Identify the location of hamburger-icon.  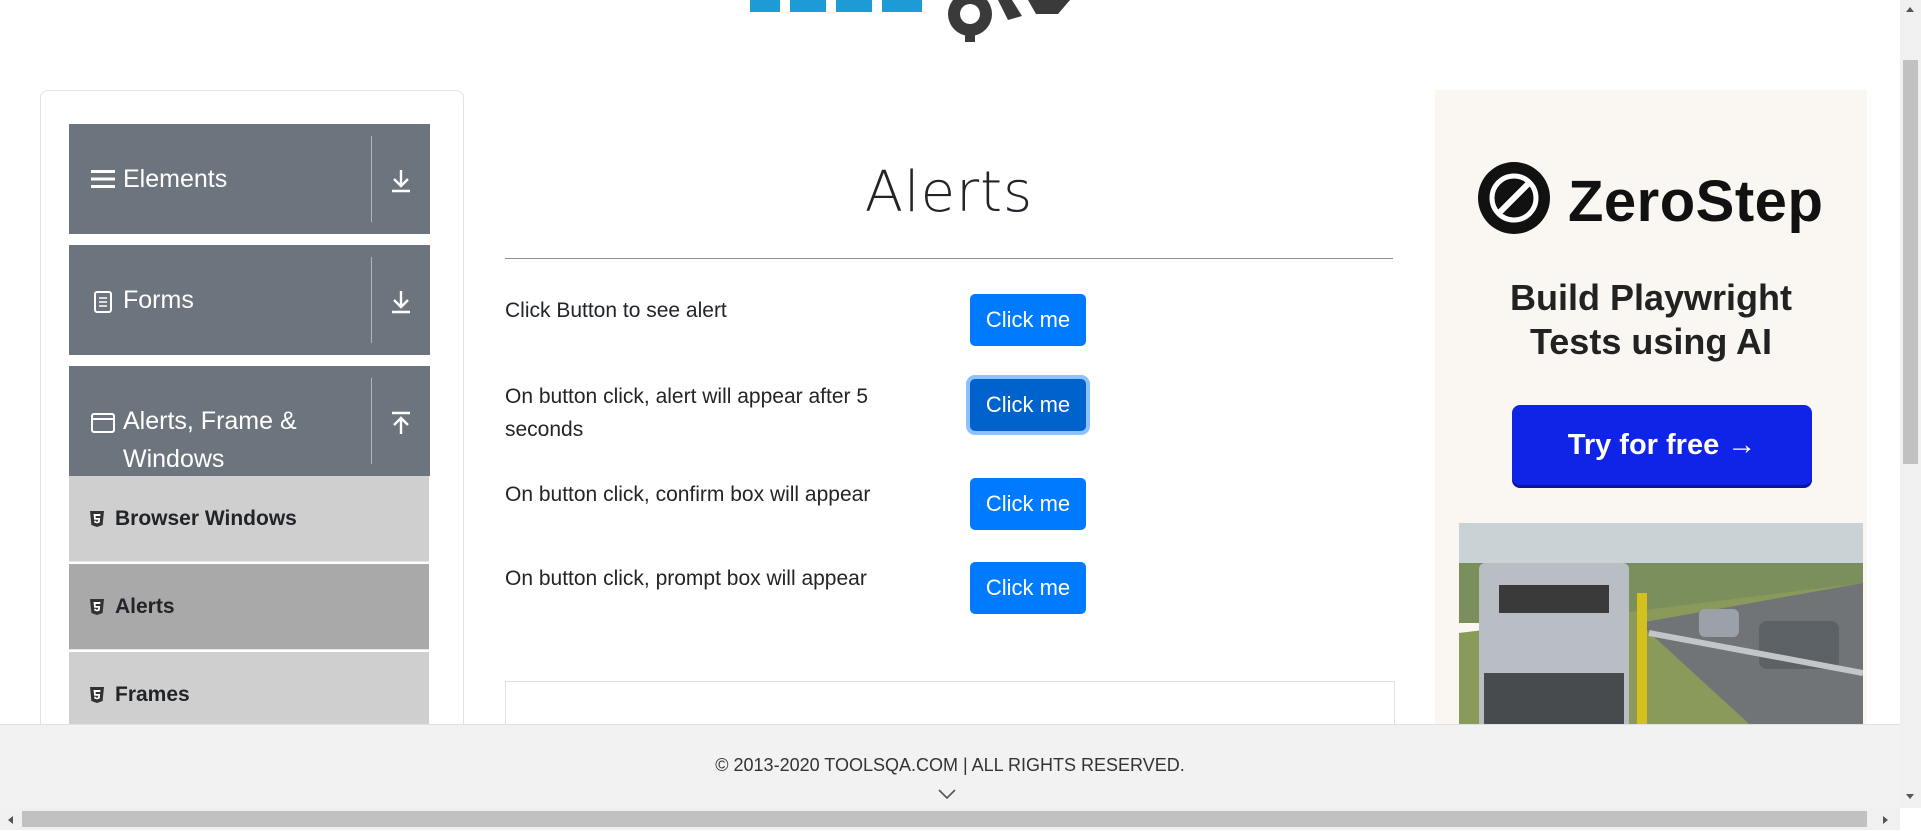
(103, 179).